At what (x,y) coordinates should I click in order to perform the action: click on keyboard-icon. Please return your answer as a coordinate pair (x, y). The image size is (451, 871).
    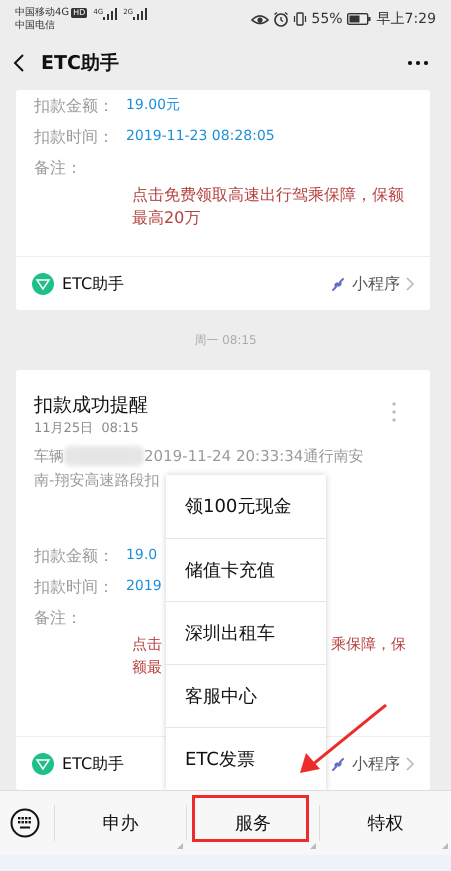
    Looking at the image, I should click on (25, 823).